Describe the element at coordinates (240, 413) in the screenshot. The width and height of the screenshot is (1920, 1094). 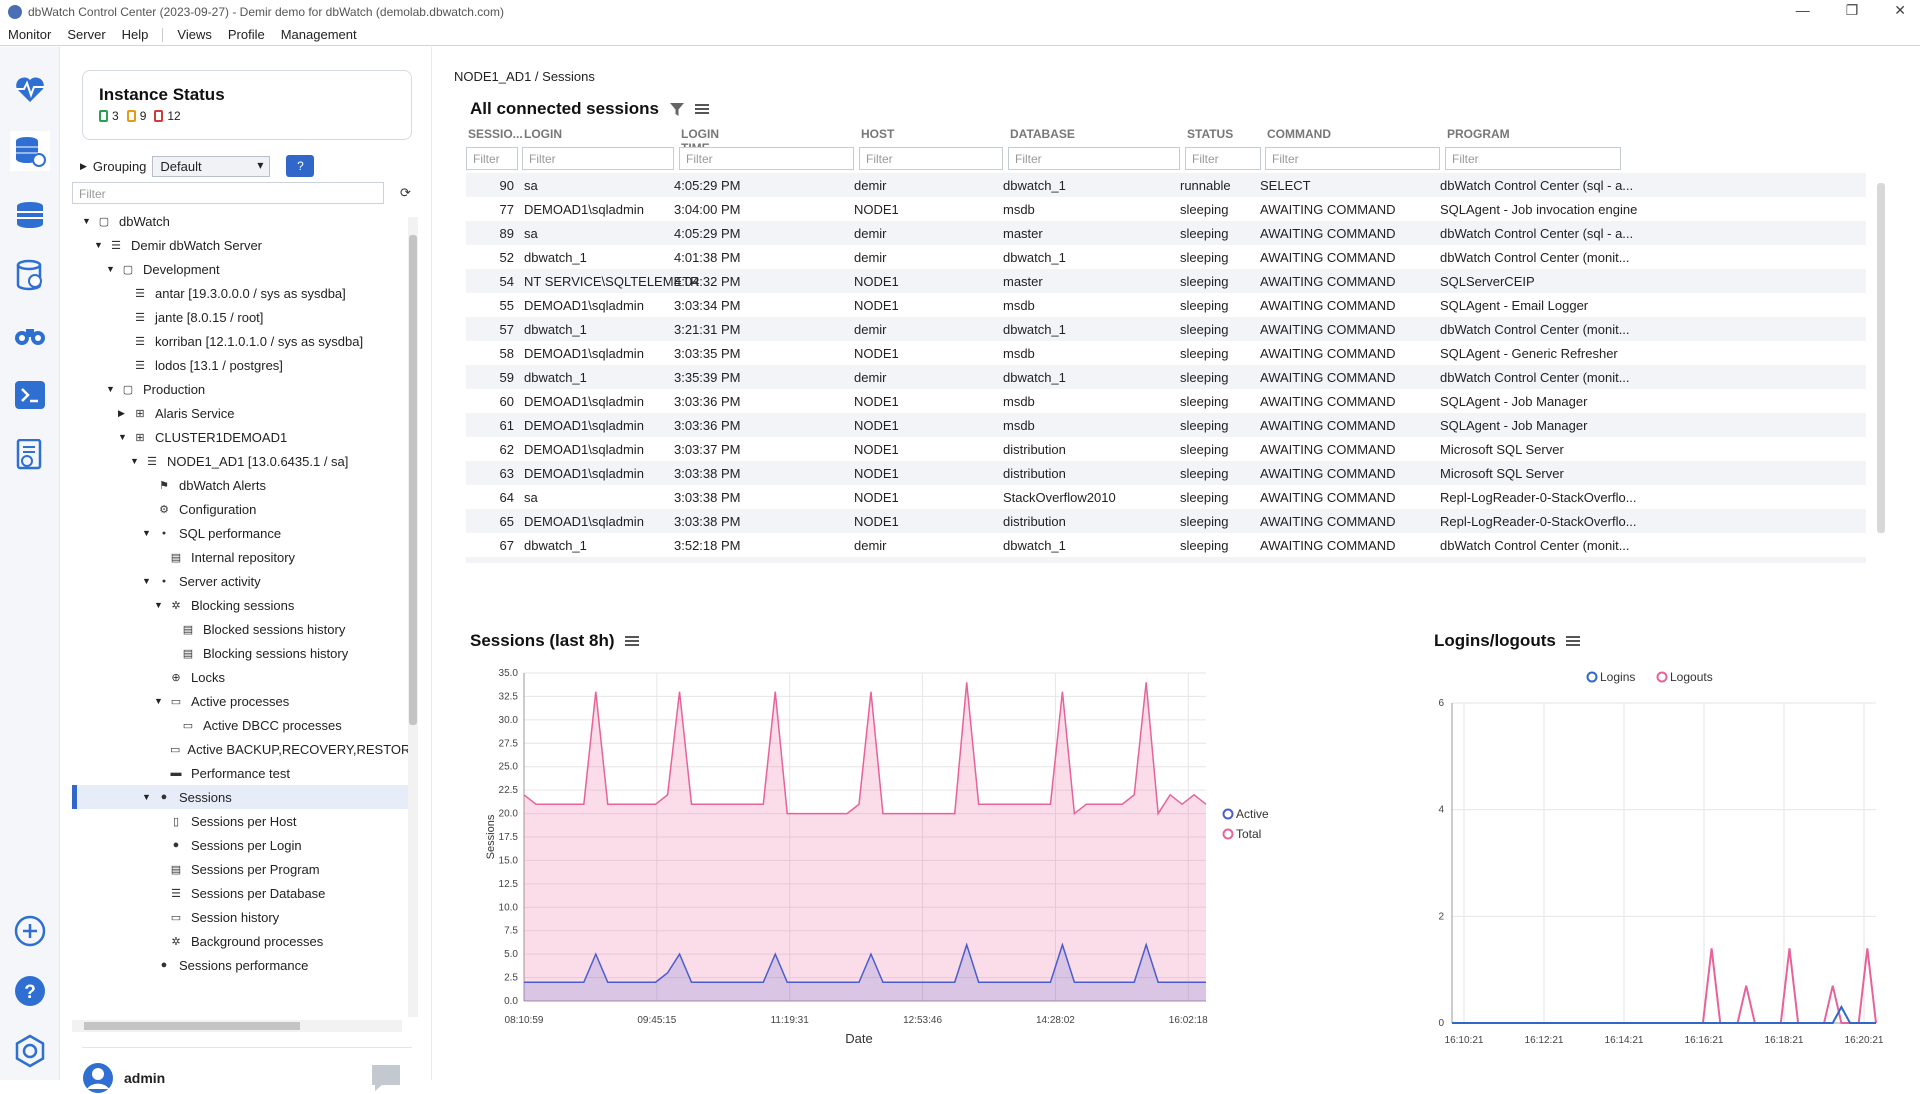
I see `tree-item: ▶ ⊞ Alaris Service` at that location.